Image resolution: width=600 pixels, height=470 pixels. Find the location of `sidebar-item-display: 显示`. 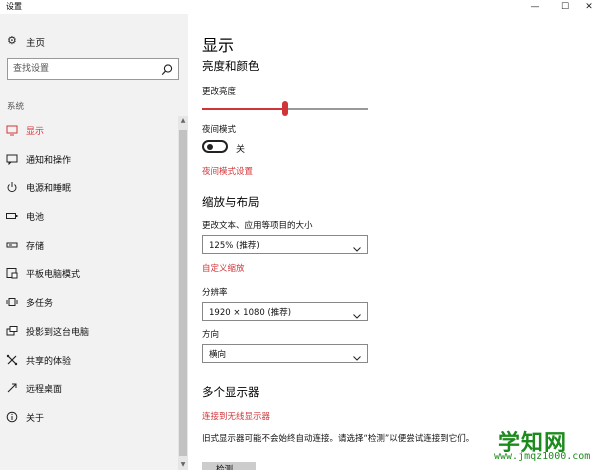

sidebar-item-display: 显示 is located at coordinates (89, 130).